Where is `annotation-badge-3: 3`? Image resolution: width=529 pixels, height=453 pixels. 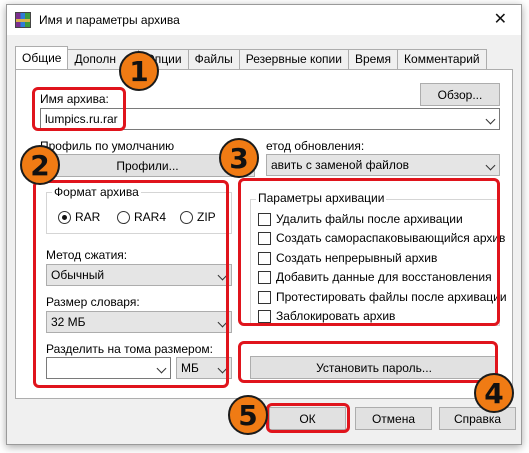
annotation-badge-3: 3 is located at coordinates (239, 158).